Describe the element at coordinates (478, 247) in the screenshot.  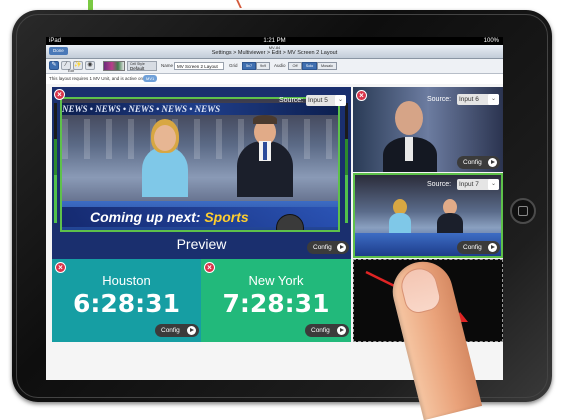
I see `input7-config-button: Config` at that location.